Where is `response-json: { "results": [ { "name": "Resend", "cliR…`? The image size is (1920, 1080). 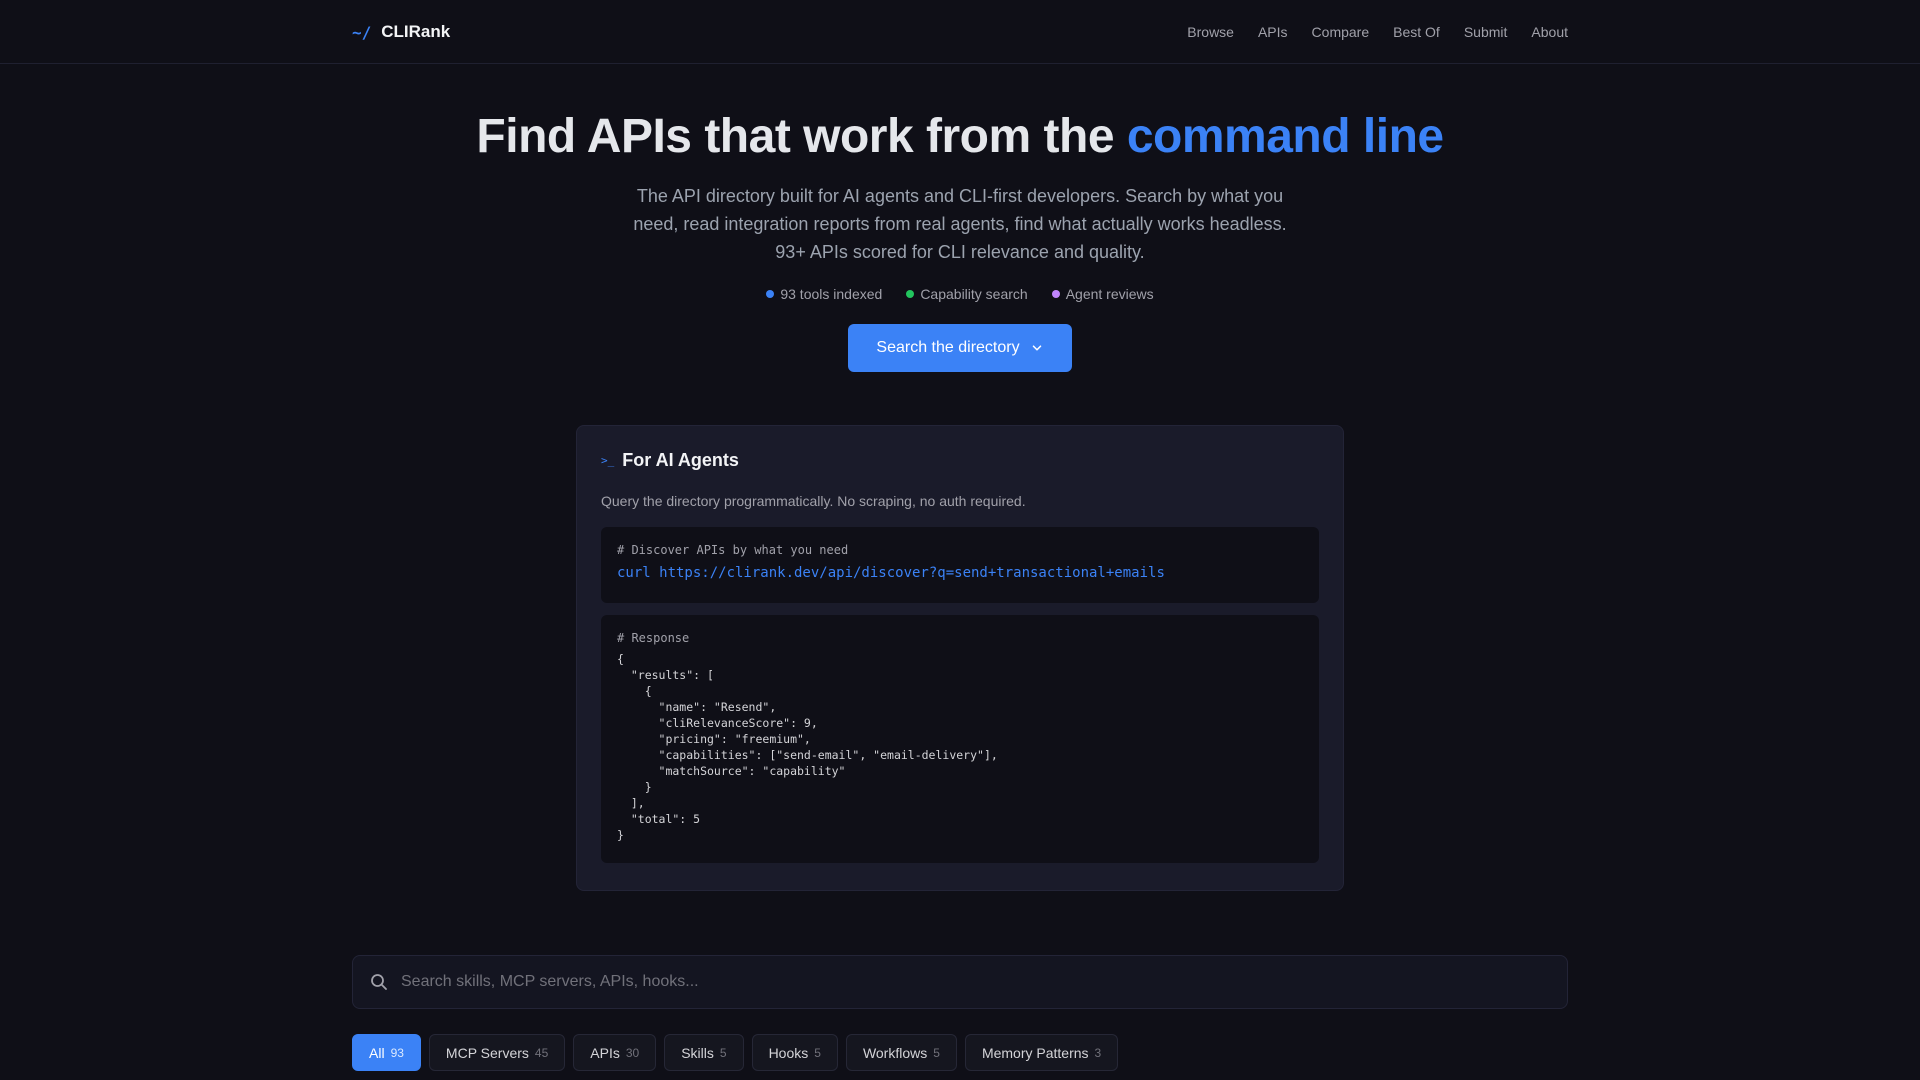 response-json: { "results": [ { "name": "Resend", "cliR… is located at coordinates (807, 747).